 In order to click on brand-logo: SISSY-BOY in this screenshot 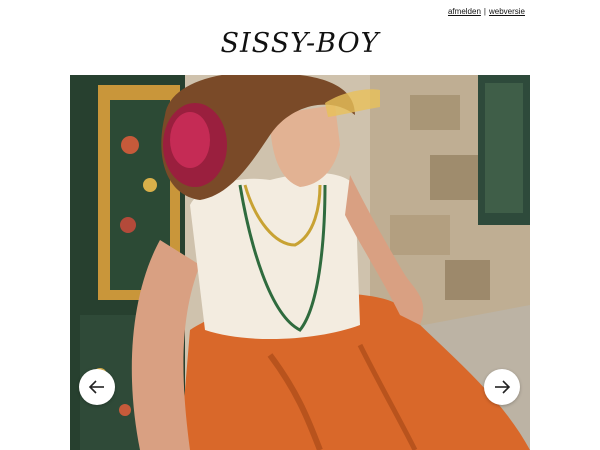, I will do `click(300, 43)`.